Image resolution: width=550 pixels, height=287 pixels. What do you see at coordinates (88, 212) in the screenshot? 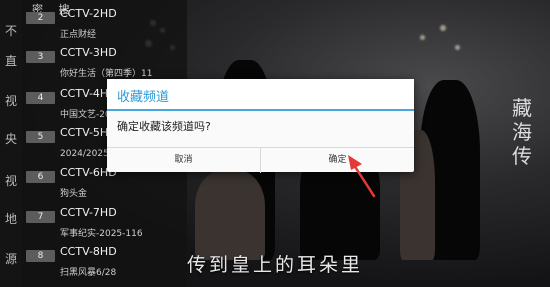
I see `channel-name: CCTV-7HD` at bounding box center [88, 212].